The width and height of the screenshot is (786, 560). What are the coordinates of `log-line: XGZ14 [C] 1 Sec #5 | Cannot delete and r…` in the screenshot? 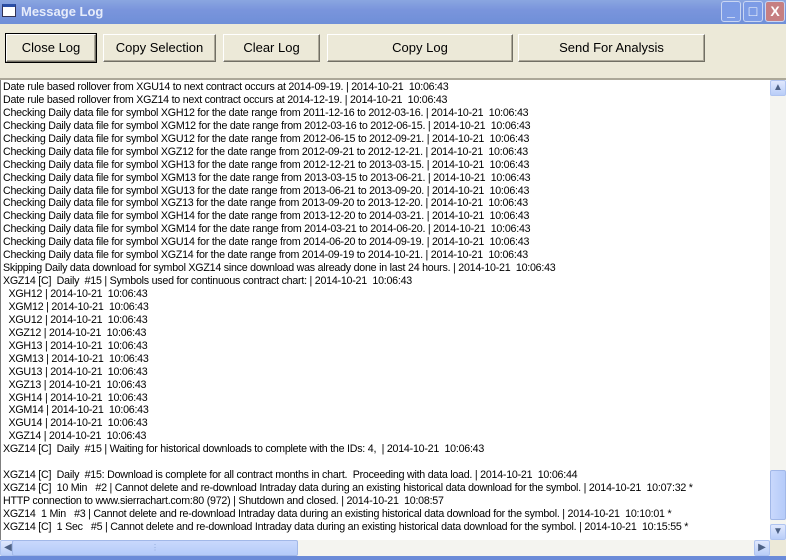 It's located at (346, 526).